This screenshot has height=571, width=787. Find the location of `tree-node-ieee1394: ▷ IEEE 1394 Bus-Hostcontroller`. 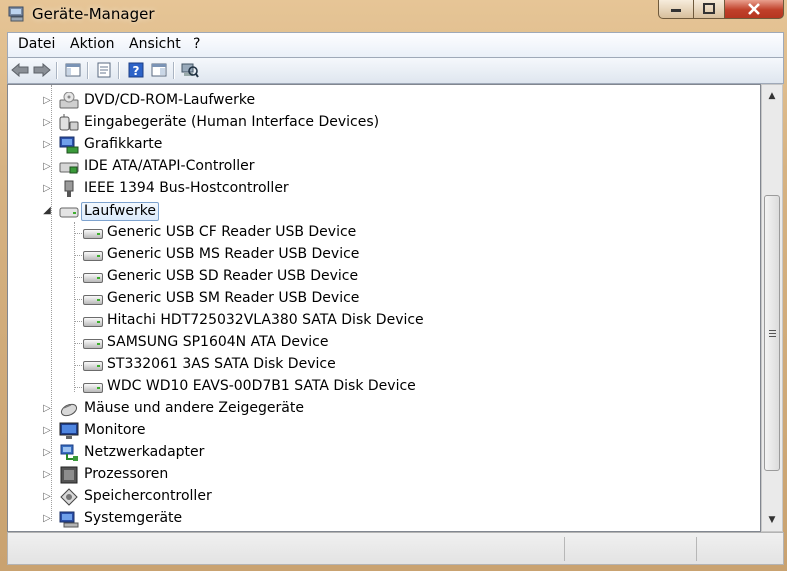

tree-node-ieee1394: ▷ IEEE 1394 Bus-Hostcontroller is located at coordinates (383, 189).